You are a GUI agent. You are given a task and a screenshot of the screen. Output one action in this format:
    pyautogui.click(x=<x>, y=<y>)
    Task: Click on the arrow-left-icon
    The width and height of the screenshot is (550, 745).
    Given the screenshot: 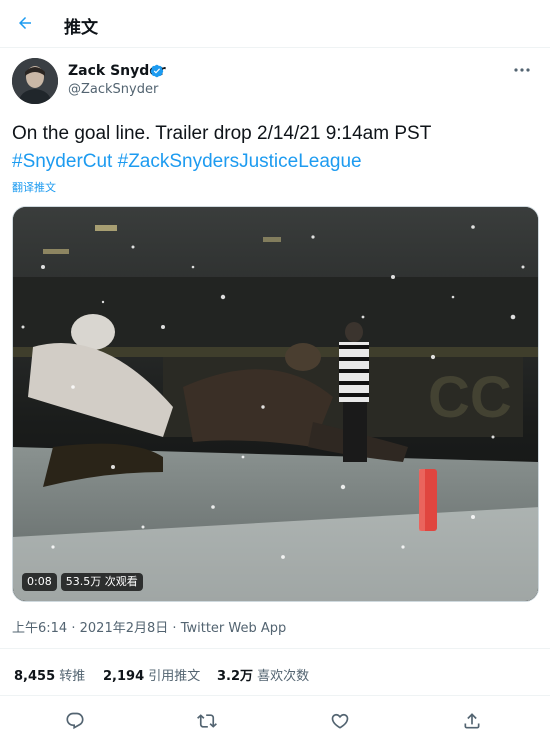 What is the action you would take?
    pyautogui.click(x=25, y=23)
    